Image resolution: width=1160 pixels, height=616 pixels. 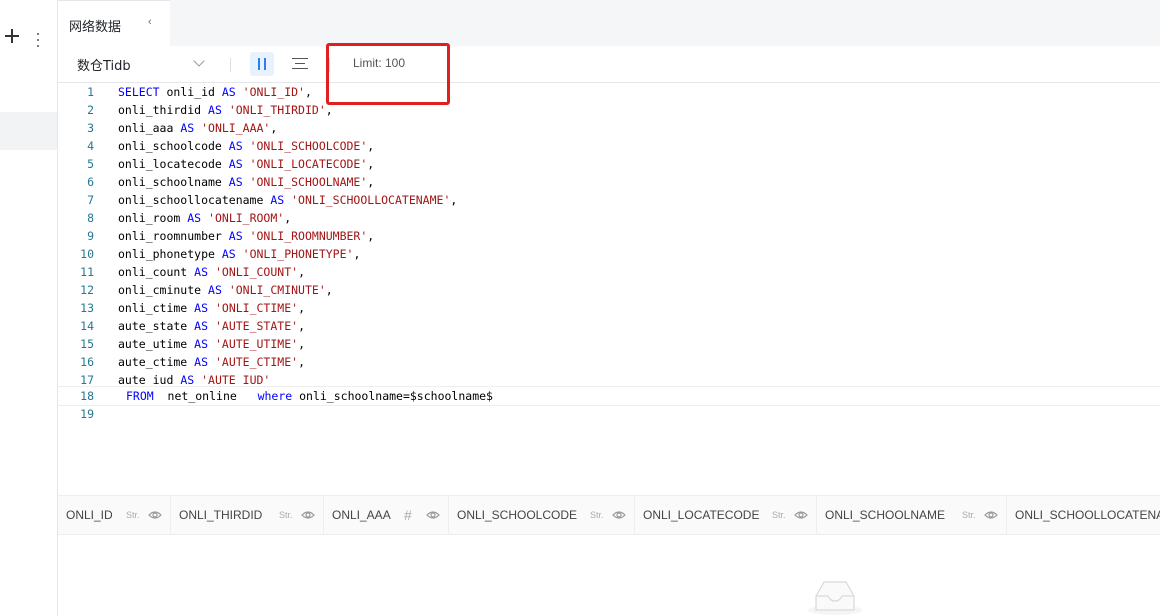 What do you see at coordinates (609, 414) in the screenshot?
I see `code-line: 19` at bounding box center [609, 414].